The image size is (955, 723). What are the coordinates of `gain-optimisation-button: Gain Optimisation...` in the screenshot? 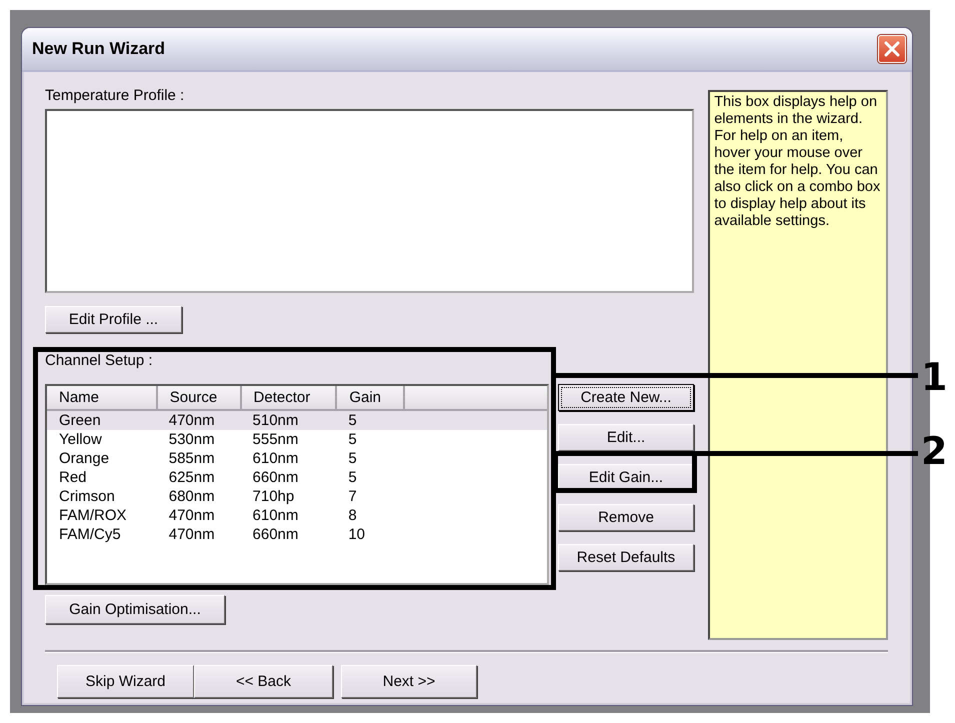 It's located at (135, 609).